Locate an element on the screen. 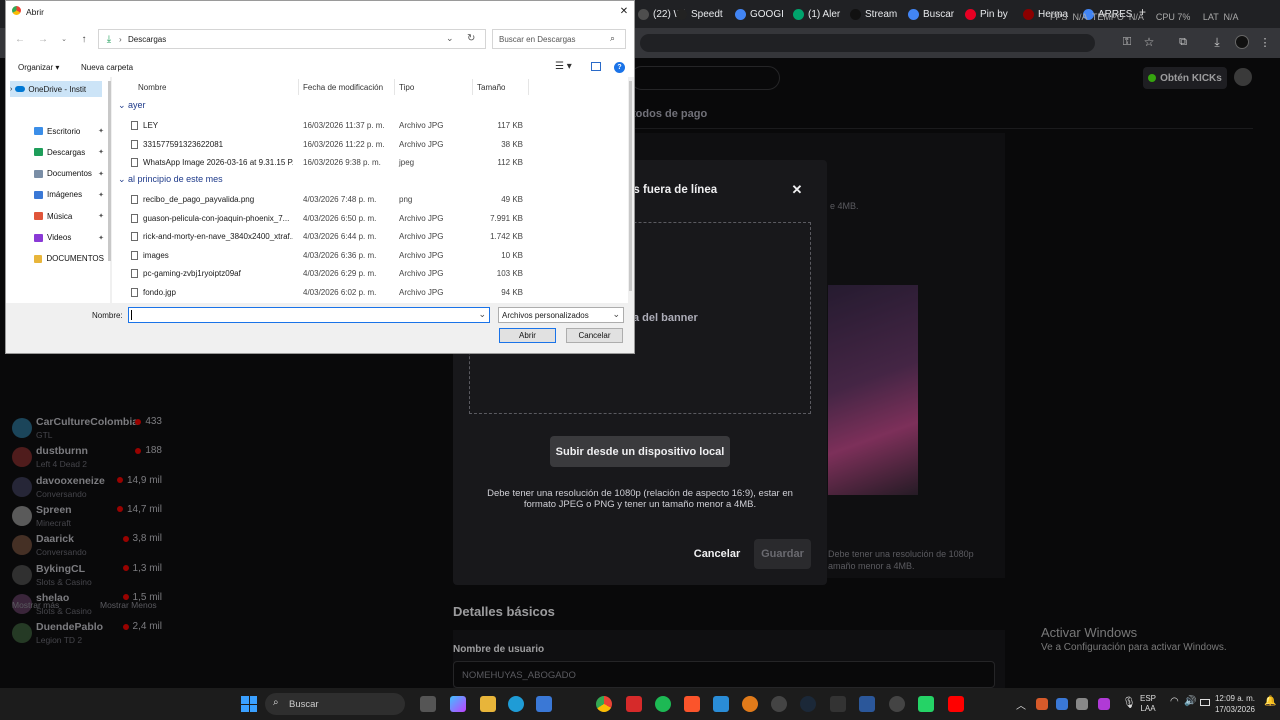 This screenshot has width=1280, height=720. dialog-titlebar: Abrir ✕ is located at coordinates (320, 12).